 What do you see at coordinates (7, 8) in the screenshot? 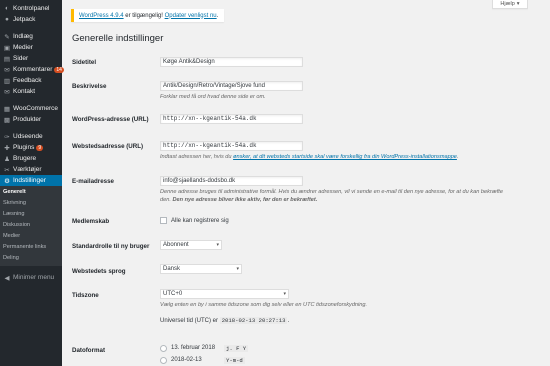
I see `dashboard-icon: ◐` at bounding box center [7, 8].